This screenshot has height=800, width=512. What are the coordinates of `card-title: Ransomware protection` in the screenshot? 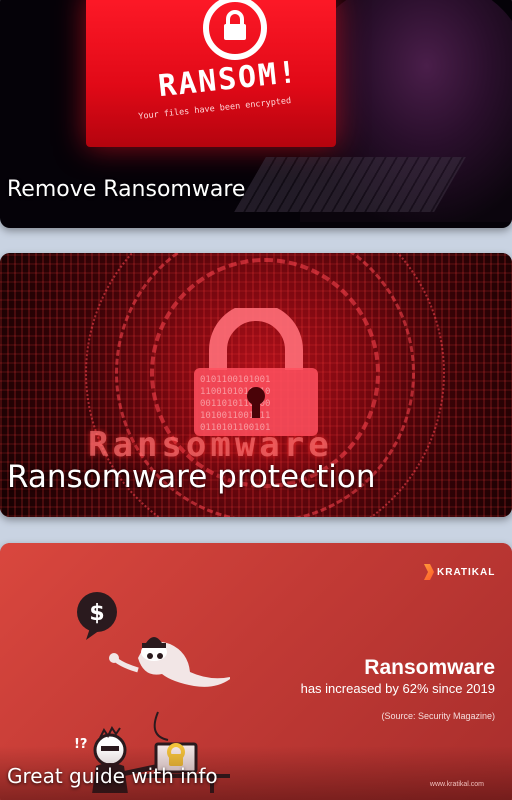 It's located at (191, 477).